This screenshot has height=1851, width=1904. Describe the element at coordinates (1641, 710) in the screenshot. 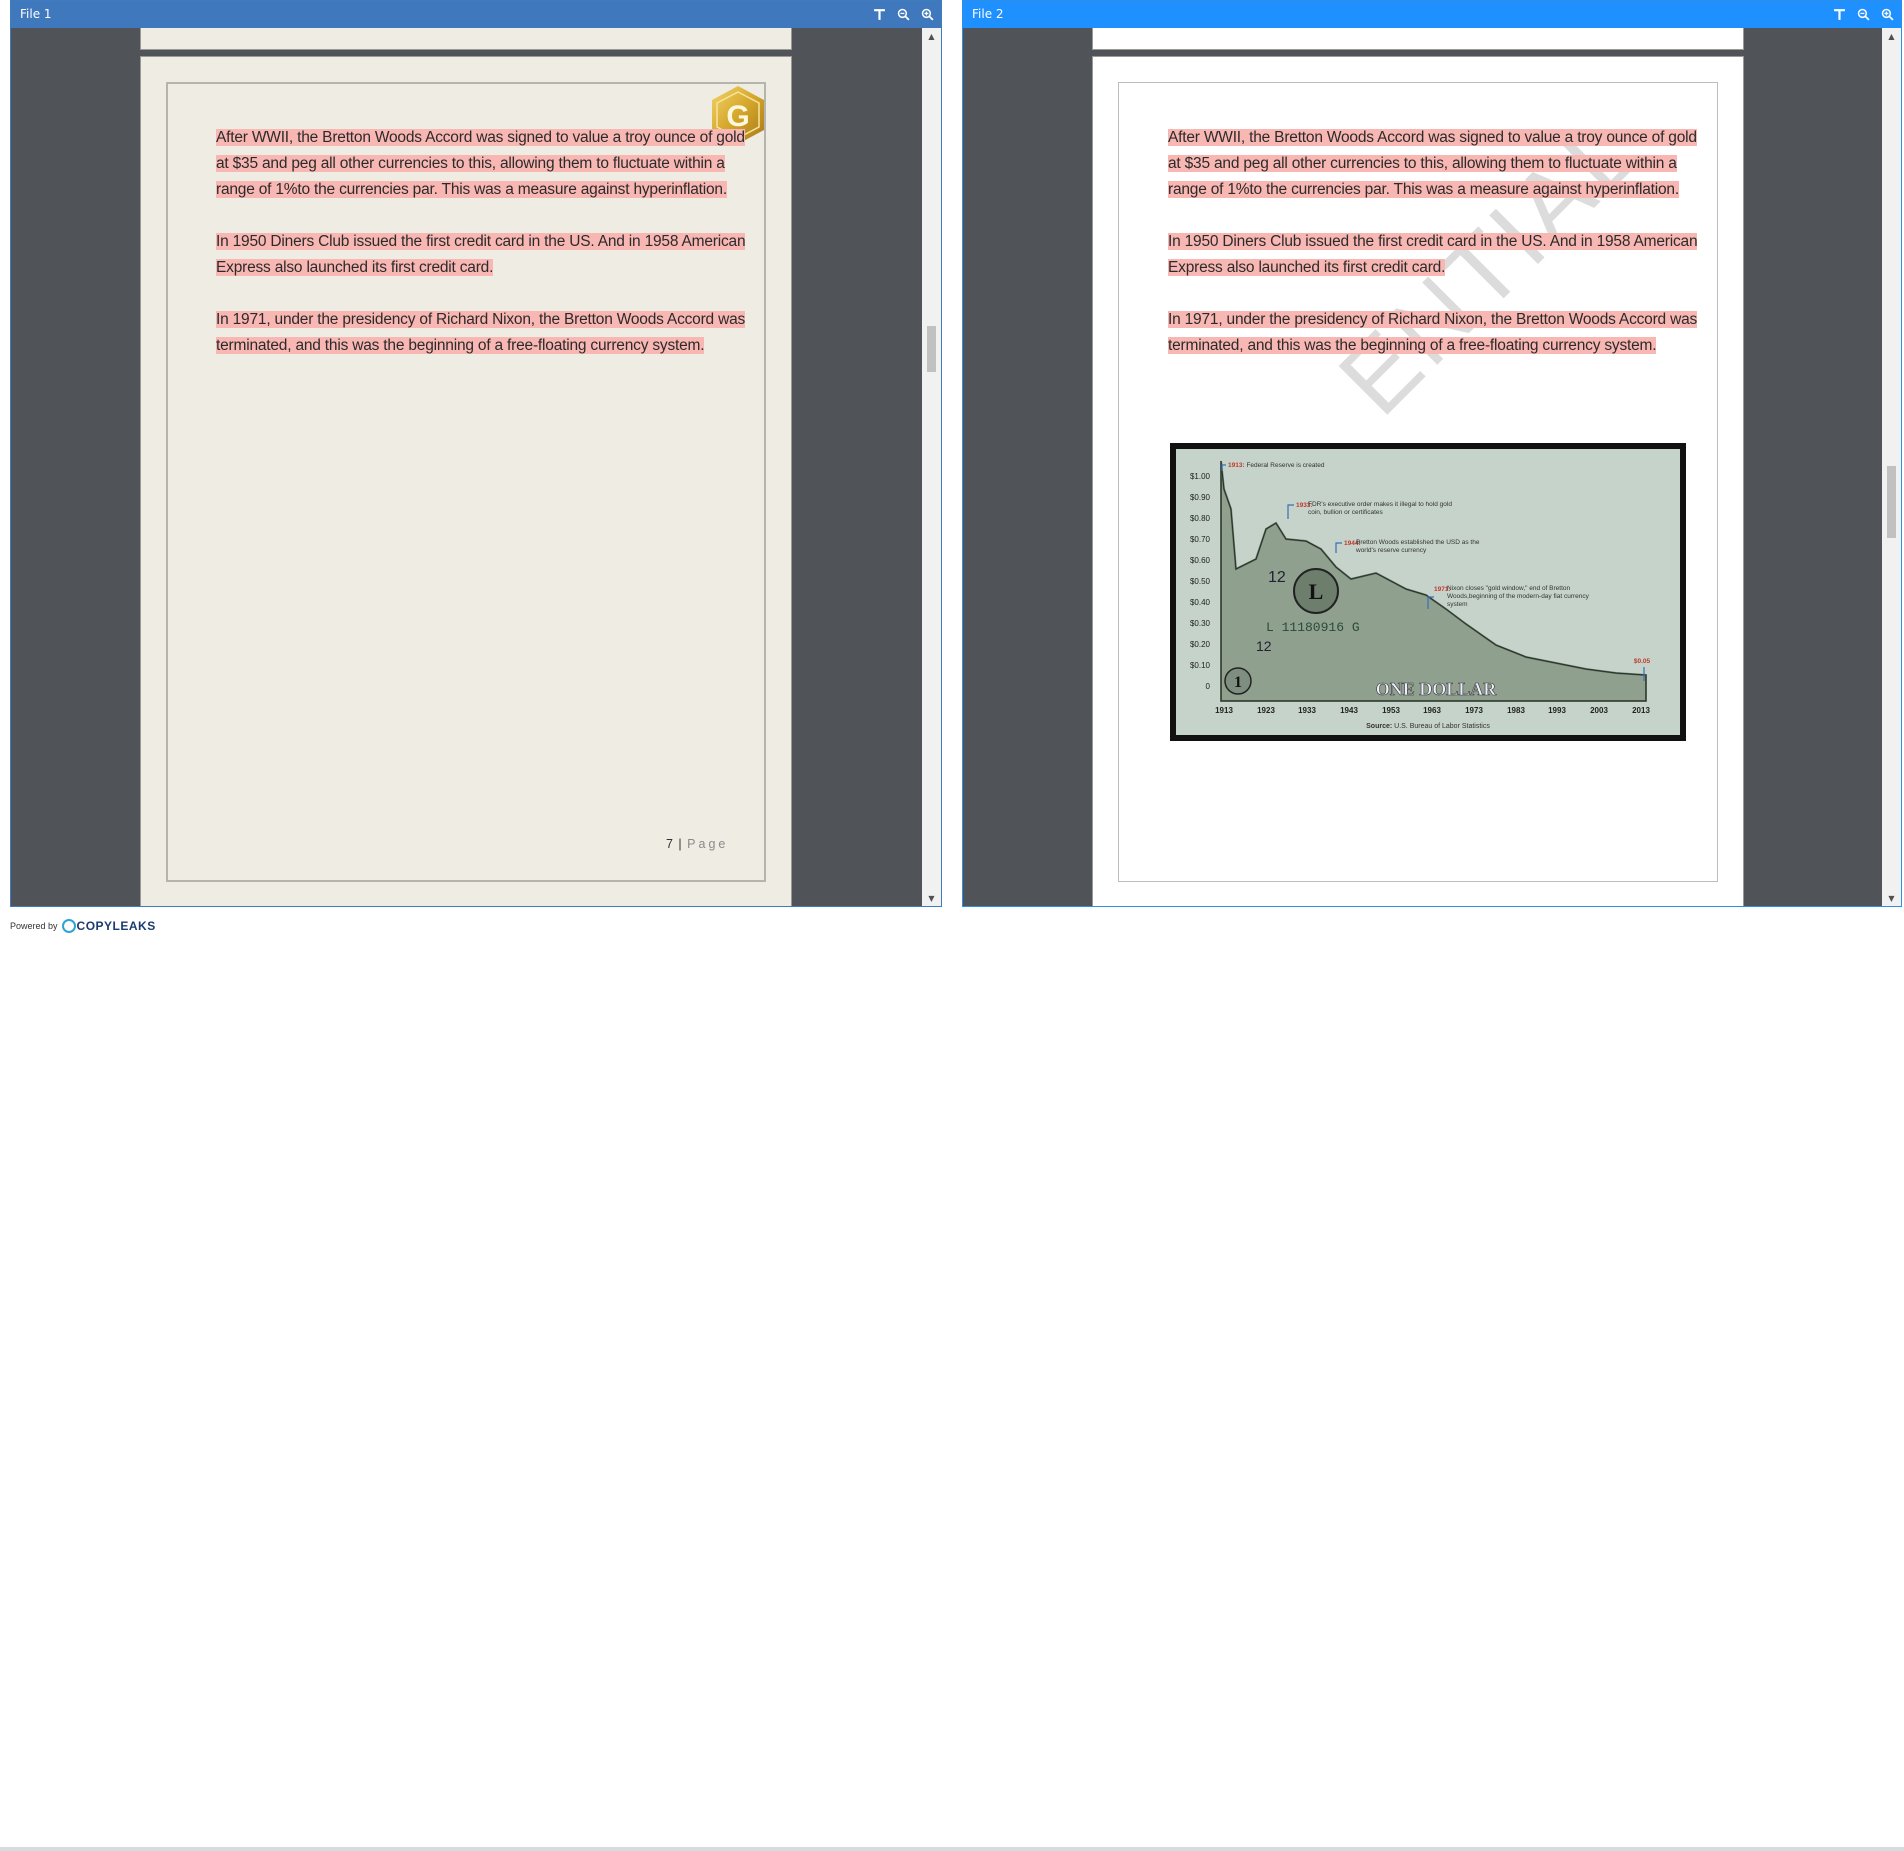

I see `x-tick: 2013` at that location.